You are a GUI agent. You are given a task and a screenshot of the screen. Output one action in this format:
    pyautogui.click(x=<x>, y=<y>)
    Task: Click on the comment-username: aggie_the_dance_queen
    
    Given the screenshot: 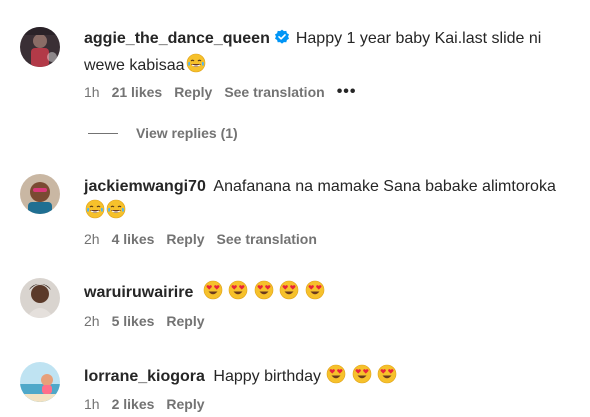 What is the action you would take?
    pyautogui.click(x=177, y=38)
    